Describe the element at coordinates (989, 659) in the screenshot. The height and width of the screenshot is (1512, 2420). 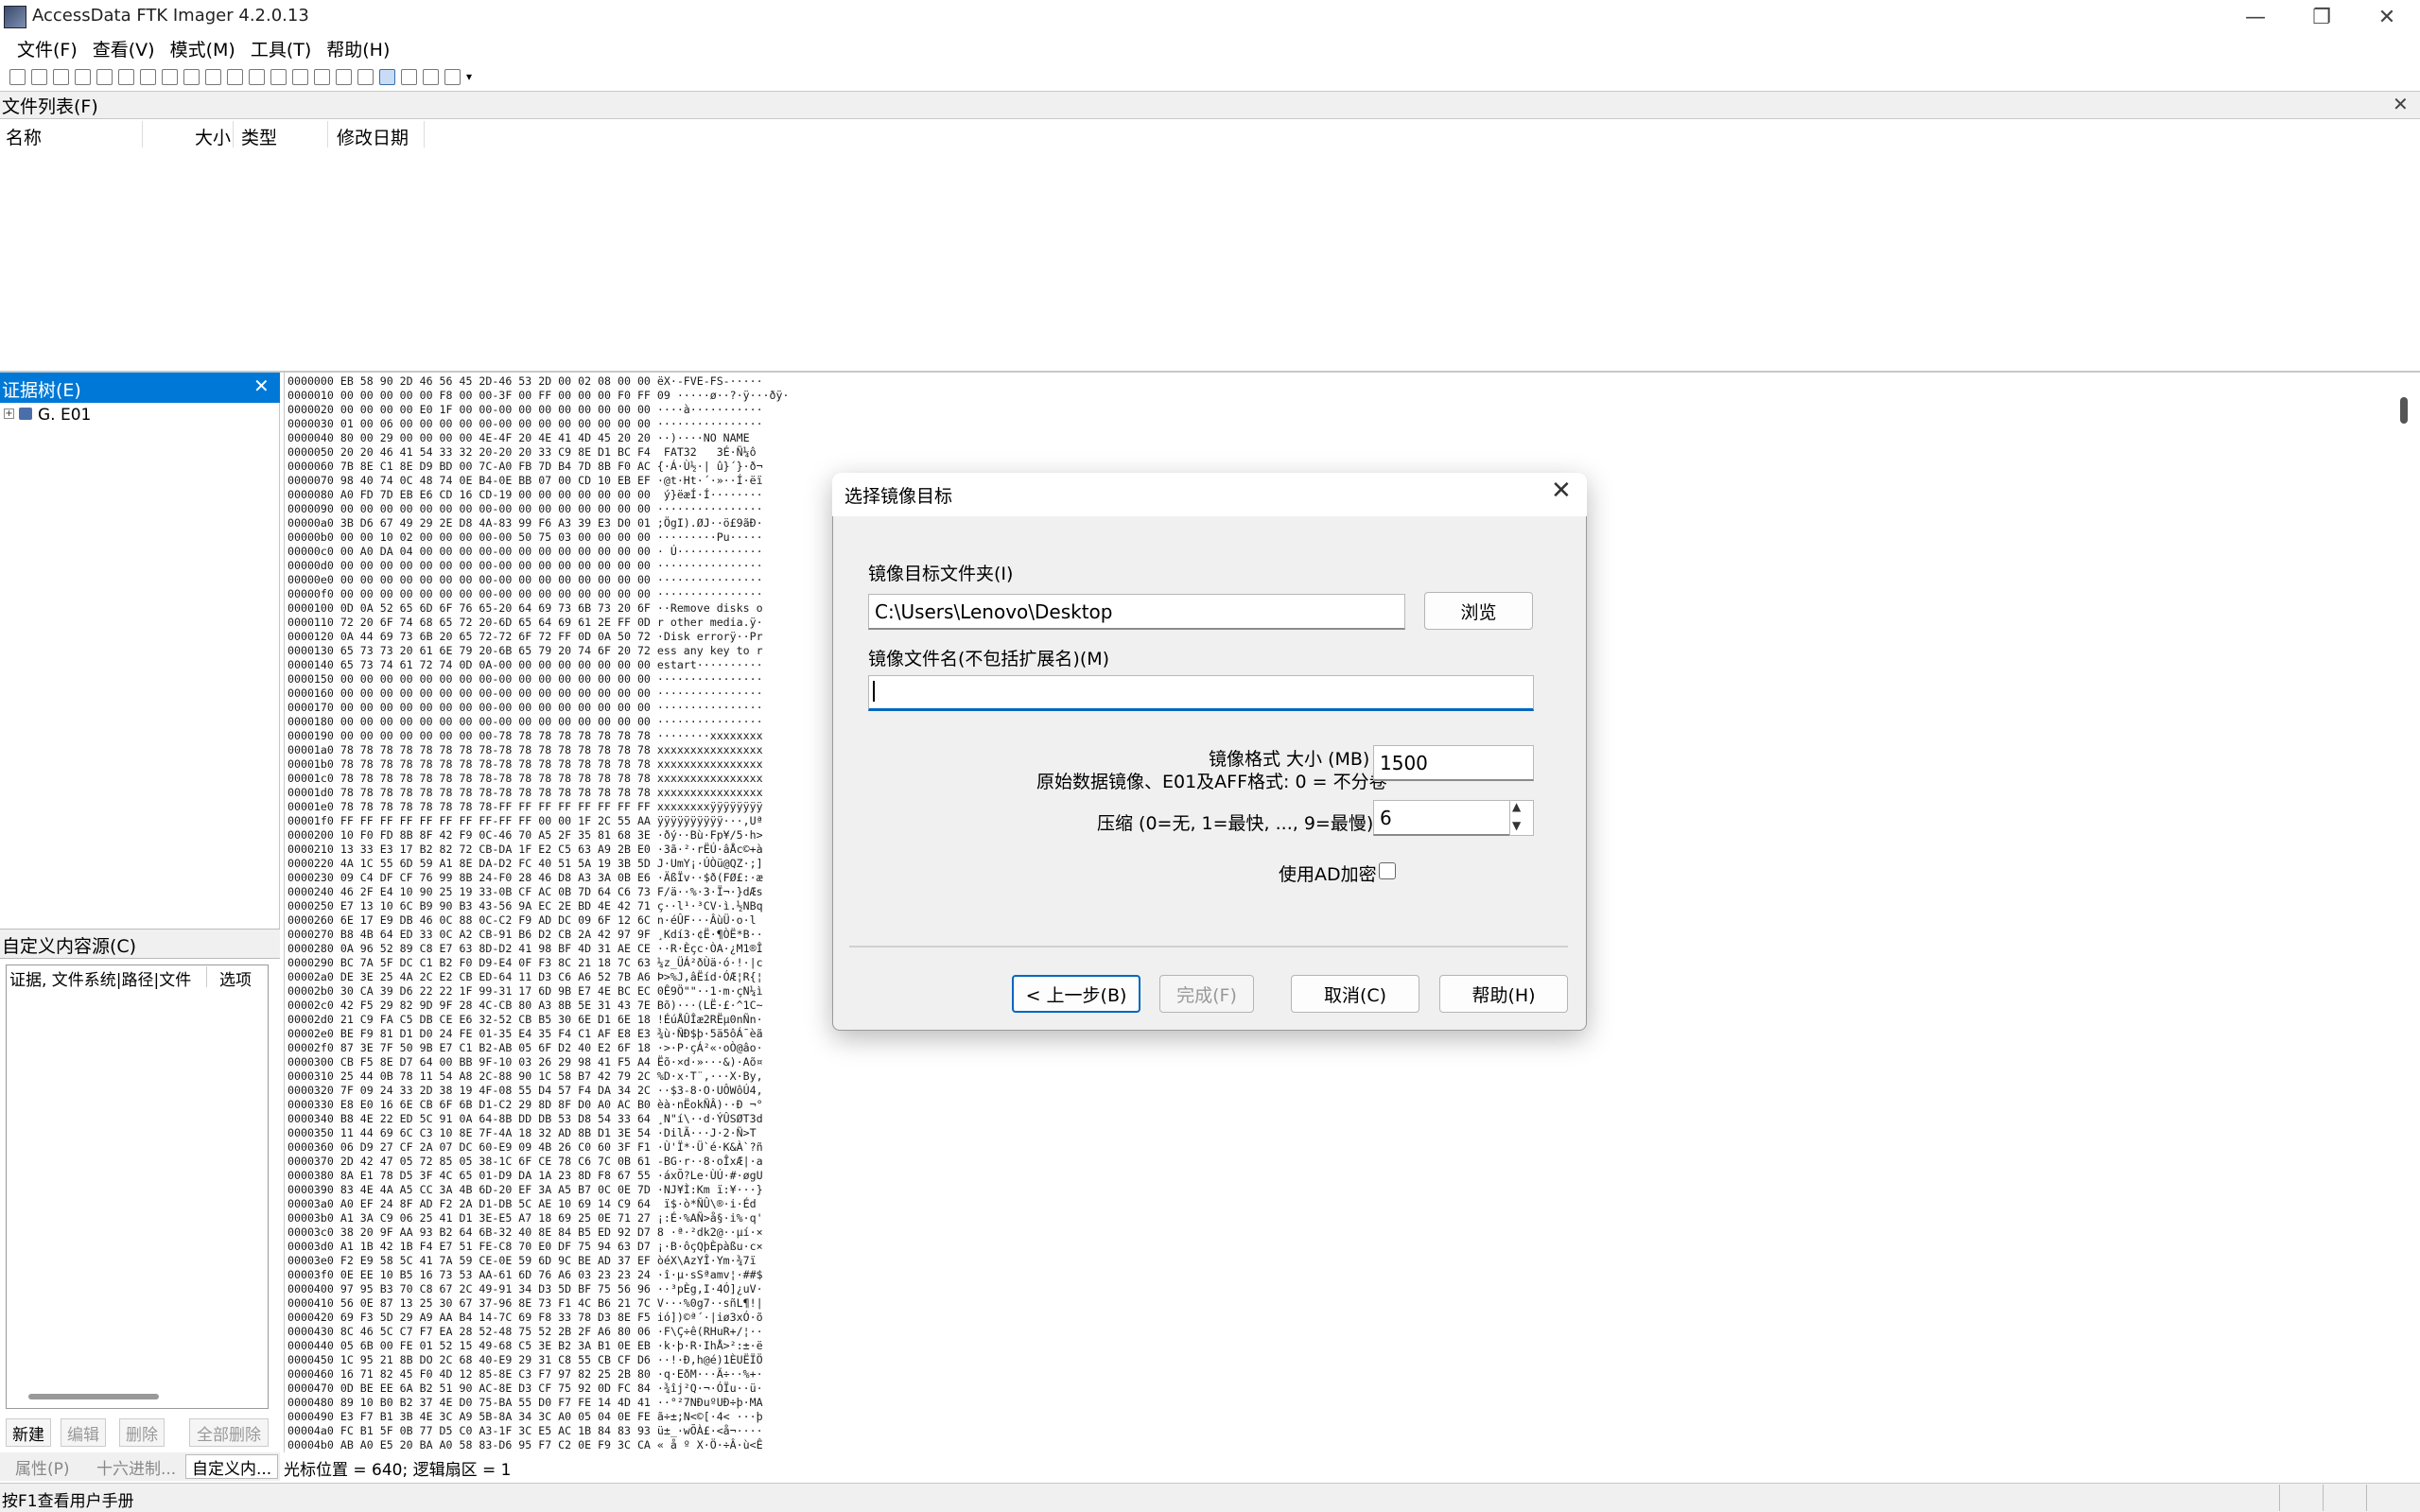
I see `image-filename-label: 镜像文件名(不包括扩展名)(M)` at that location.